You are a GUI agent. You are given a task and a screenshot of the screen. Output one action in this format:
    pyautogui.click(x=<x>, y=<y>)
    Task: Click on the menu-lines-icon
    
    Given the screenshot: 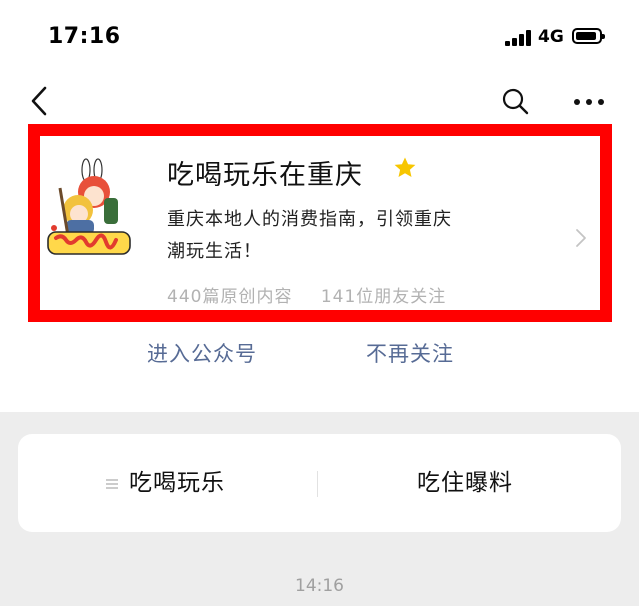 What is the action you would take?
    pyautogui.click(x=112, y=484)
    